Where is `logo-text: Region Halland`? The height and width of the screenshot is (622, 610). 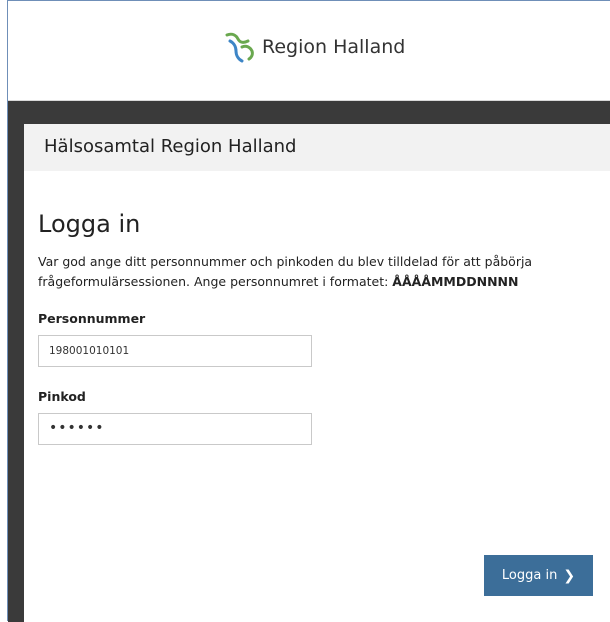 logo-text: Region Halland is located at coordinates (334, 47).